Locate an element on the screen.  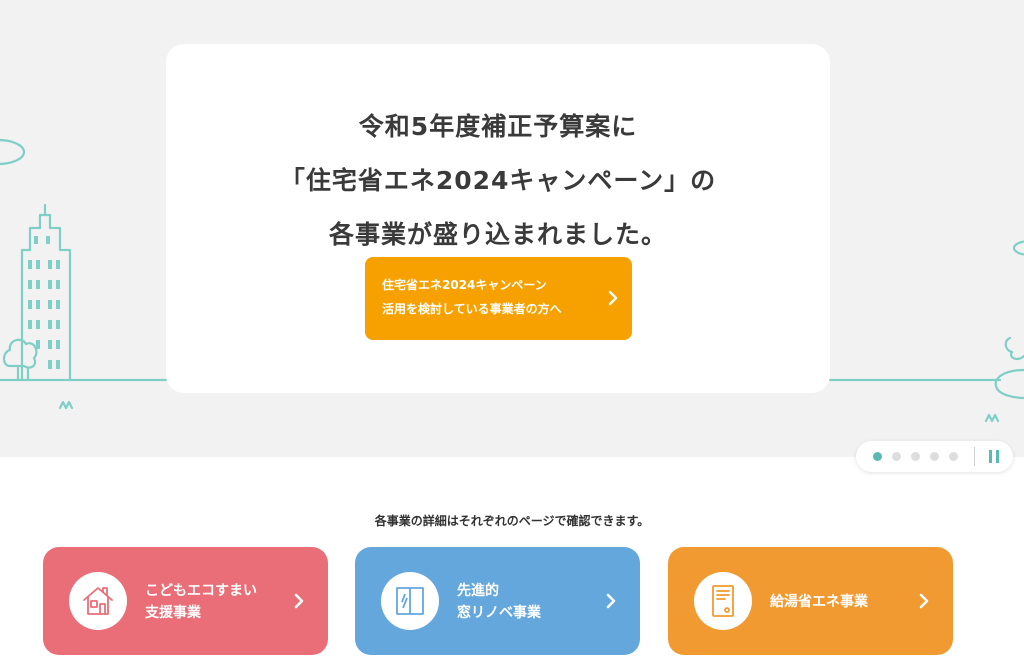
program-label-line-1: こどもエコすまい is located at coordinates (201, 591).